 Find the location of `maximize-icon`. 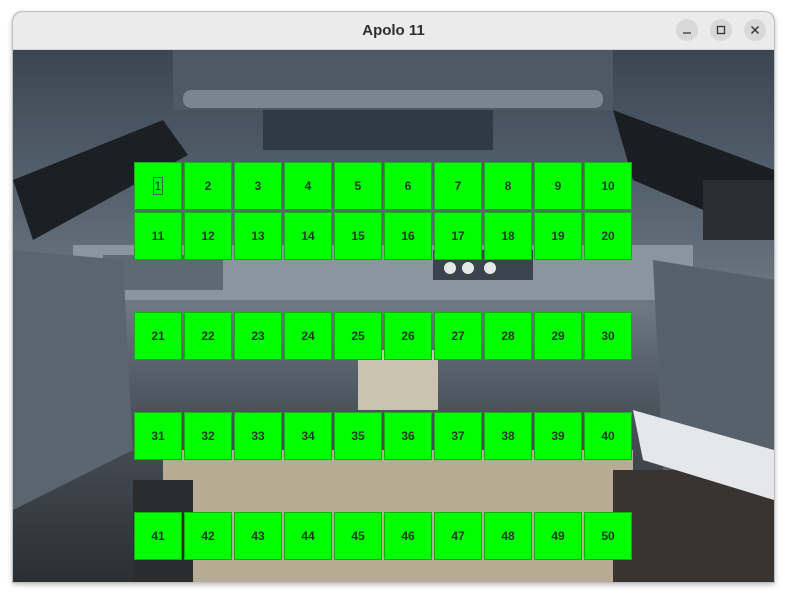

maximize-icon is located at coordinates (721, 30).